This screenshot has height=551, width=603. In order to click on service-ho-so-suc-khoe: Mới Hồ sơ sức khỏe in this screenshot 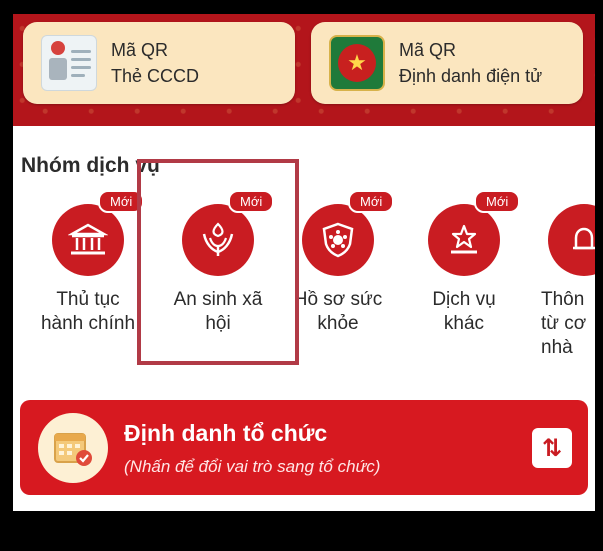, I will do `click(338, 263)`.